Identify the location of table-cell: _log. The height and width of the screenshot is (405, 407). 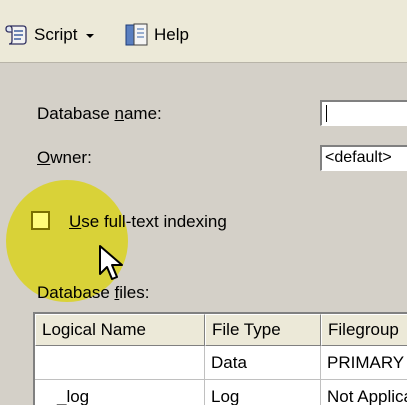
(120, 392).